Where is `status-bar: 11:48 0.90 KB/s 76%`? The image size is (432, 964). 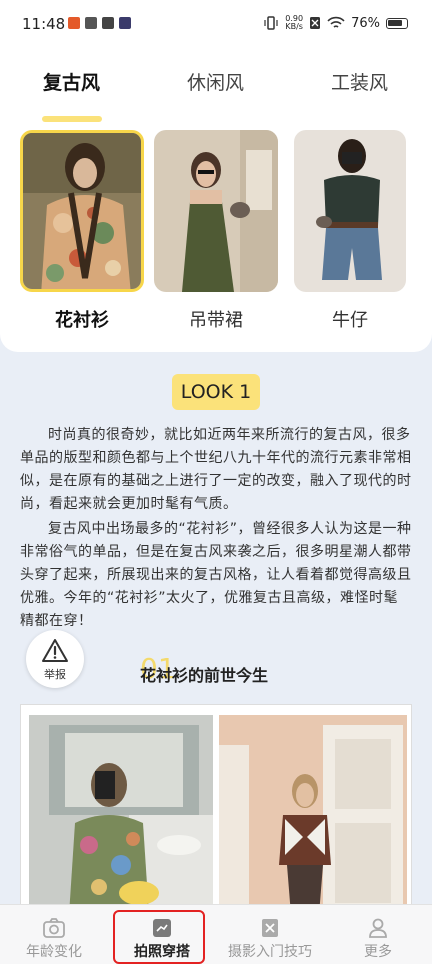
status-bar: 11:48 0.90 KB/s 76% is located at coordinates (216, 25).